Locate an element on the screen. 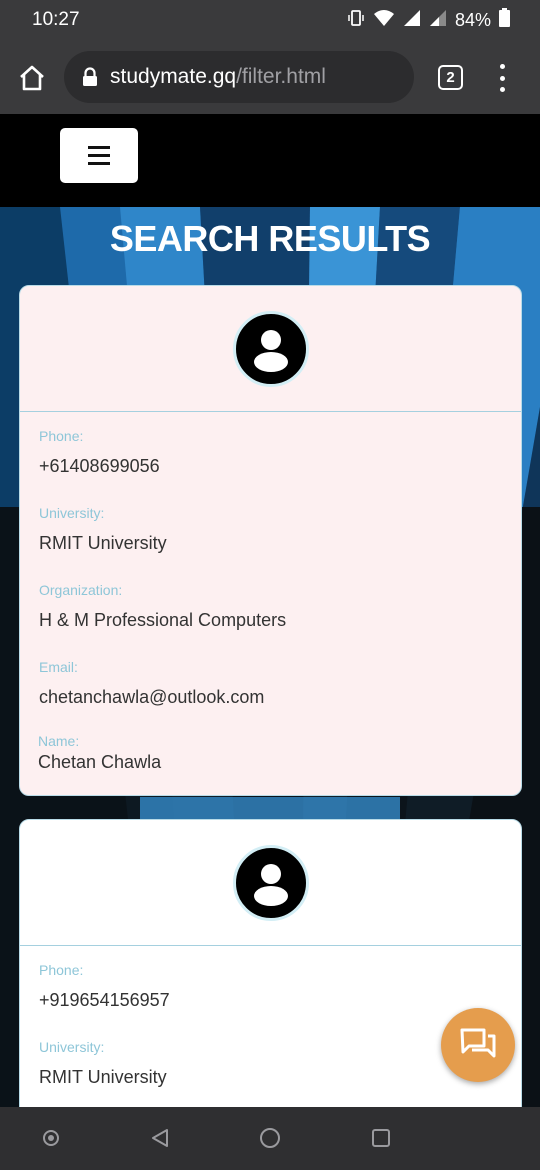 This screenshot has width=540, height=1170. recents-button is located at coordinates (381, 1138).